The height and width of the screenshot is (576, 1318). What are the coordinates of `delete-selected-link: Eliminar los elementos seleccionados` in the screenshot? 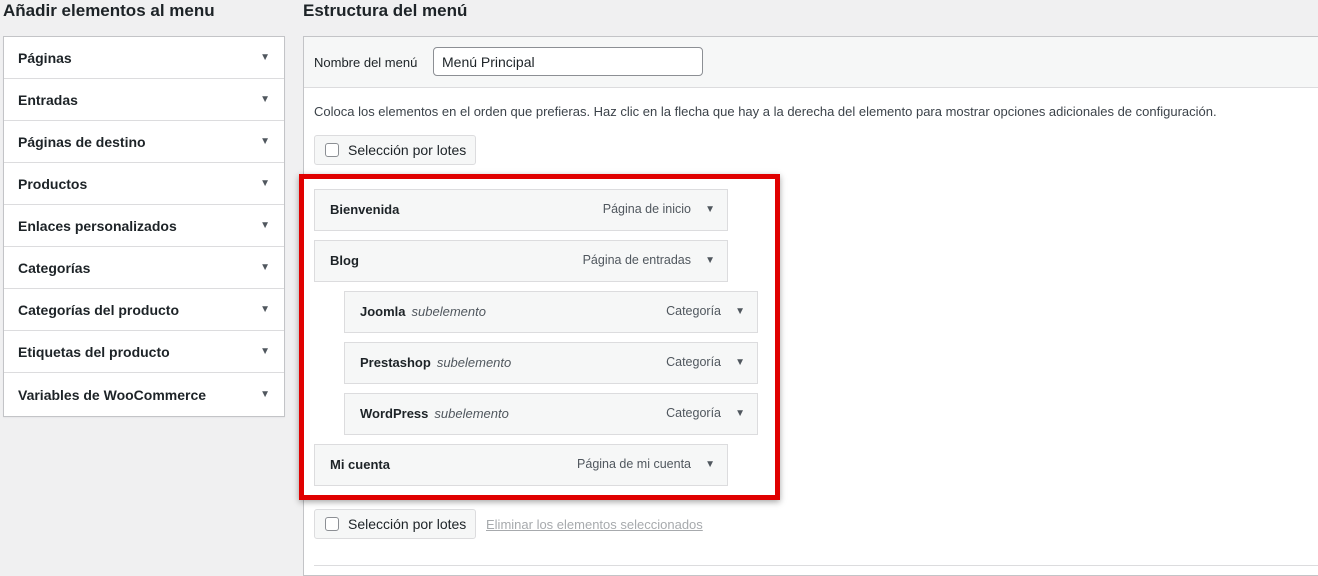 It's located at (594, 524).